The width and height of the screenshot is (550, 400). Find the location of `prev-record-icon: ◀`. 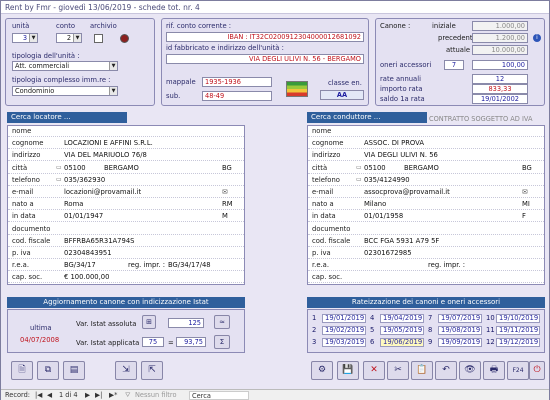

prev-record-icon: ◀ is located at coordinates (49, 395).